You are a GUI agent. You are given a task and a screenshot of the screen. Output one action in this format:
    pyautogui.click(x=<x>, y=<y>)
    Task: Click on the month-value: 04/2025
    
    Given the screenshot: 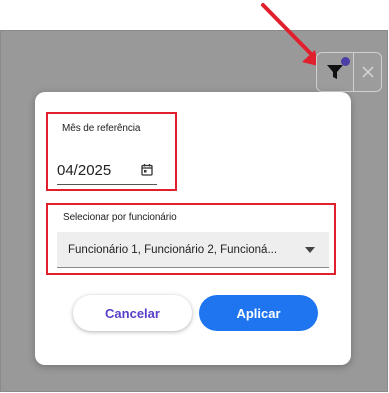 What is the action you would take?
    pyautogui.click(x=84, y=170)
    